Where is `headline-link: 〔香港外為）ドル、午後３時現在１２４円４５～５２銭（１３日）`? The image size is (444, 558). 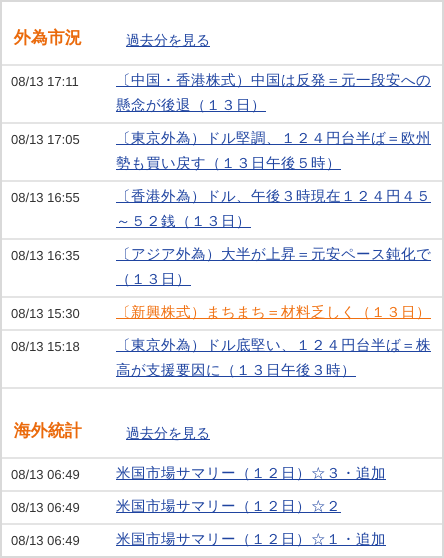 headline-link: 〔香港外為）ドル、午後３時現在１２４円４５～５２銭（１３日） is located at coordinates (279, 210).